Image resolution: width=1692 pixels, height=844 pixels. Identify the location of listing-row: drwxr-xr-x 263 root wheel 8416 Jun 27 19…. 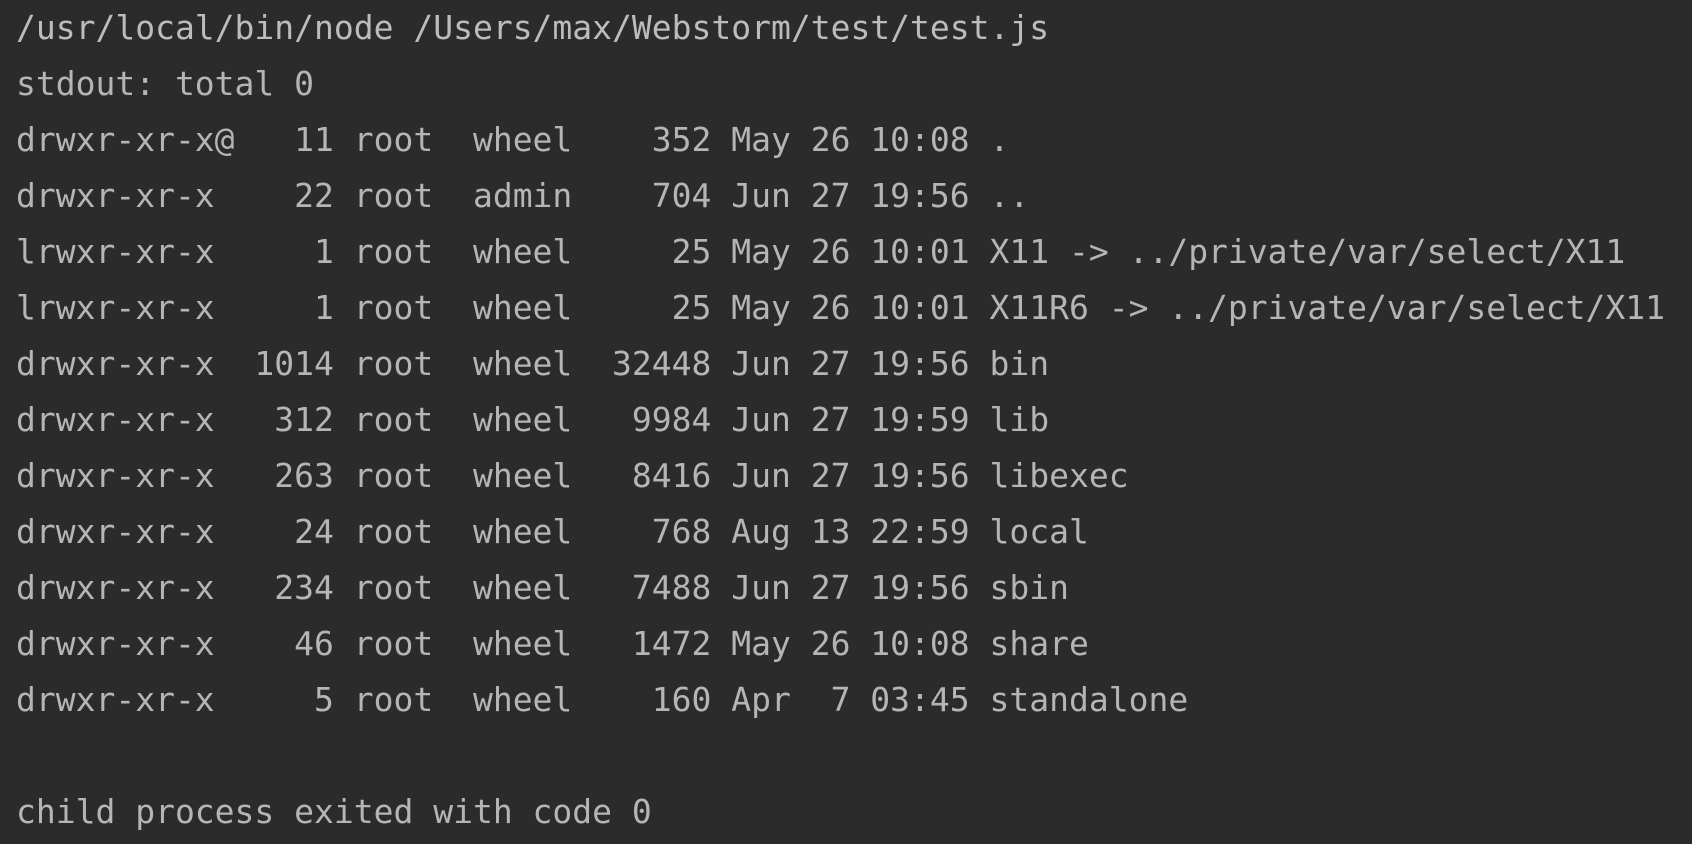
(572, 475).